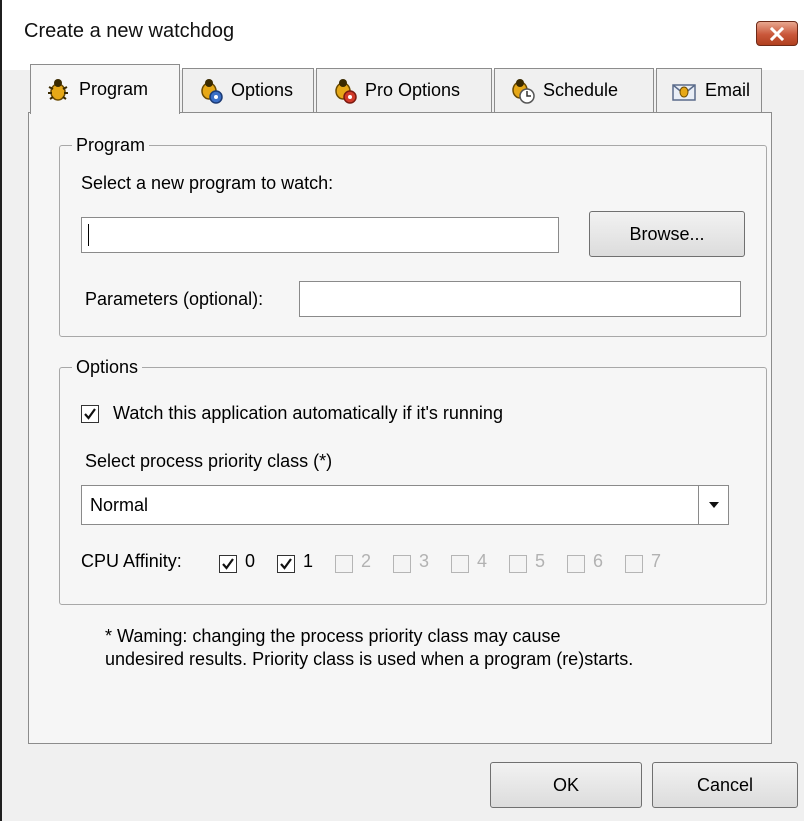  What do you see at coordinates (346, 91) in the screenshot?
I see `pro-bug-icon` at bounding box center [346, 91].